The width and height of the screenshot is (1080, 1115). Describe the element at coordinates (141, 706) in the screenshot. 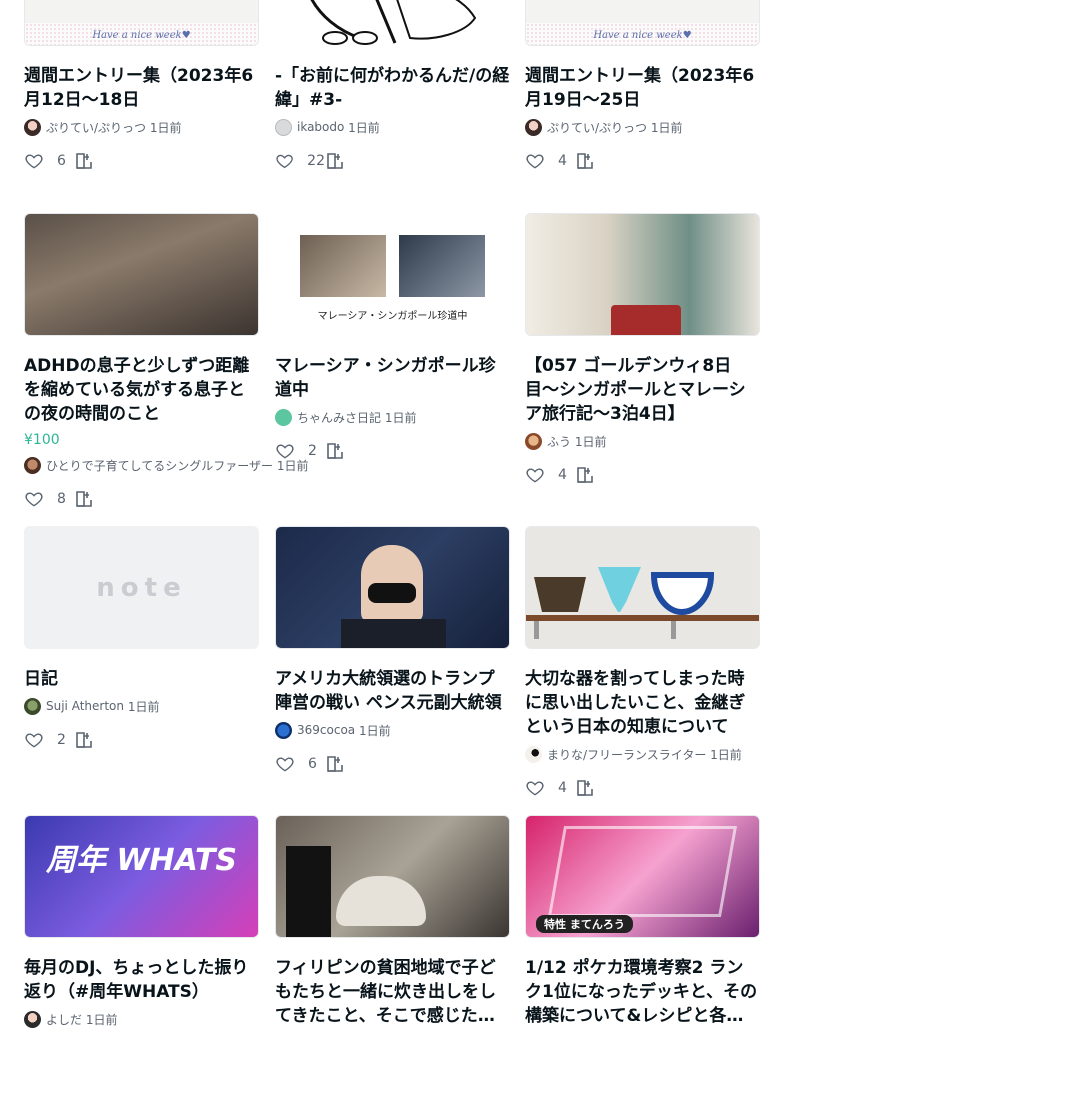

I see `author-line: Suji Atherton 1日前` at that location.